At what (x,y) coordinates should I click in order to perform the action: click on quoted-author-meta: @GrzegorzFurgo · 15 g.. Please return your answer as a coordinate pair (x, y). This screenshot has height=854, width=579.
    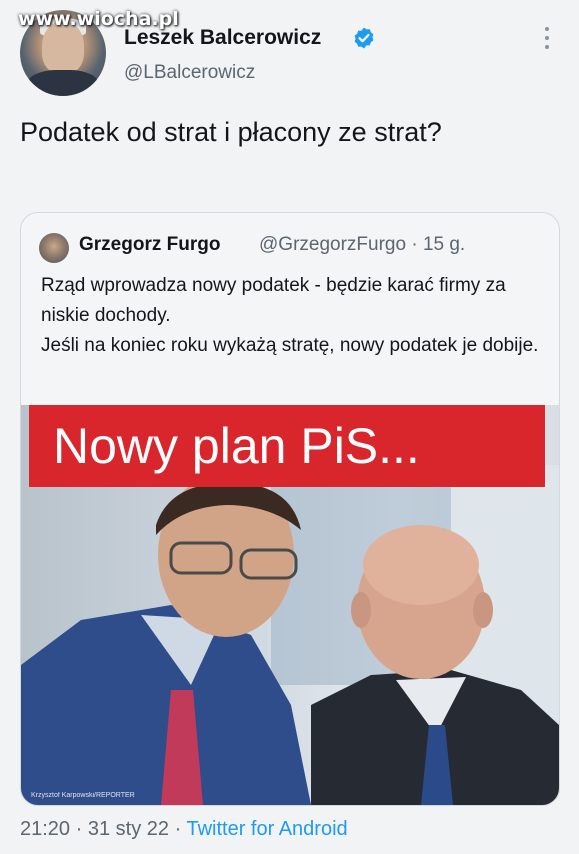
    Looking at the image, I should click on (362, 245).